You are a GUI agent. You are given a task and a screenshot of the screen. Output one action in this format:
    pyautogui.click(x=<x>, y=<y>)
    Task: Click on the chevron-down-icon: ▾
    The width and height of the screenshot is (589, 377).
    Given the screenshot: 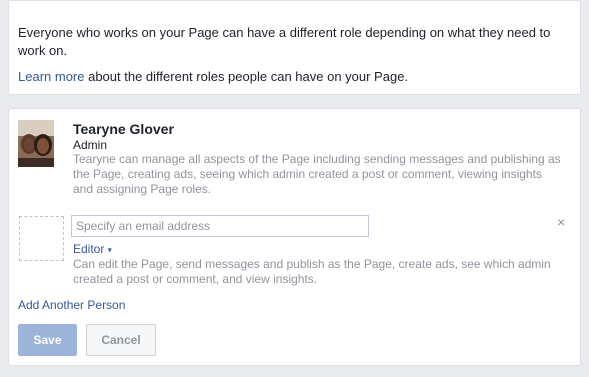 What is the action you would take?
    pyautogui.click(x=109, y=250)
    